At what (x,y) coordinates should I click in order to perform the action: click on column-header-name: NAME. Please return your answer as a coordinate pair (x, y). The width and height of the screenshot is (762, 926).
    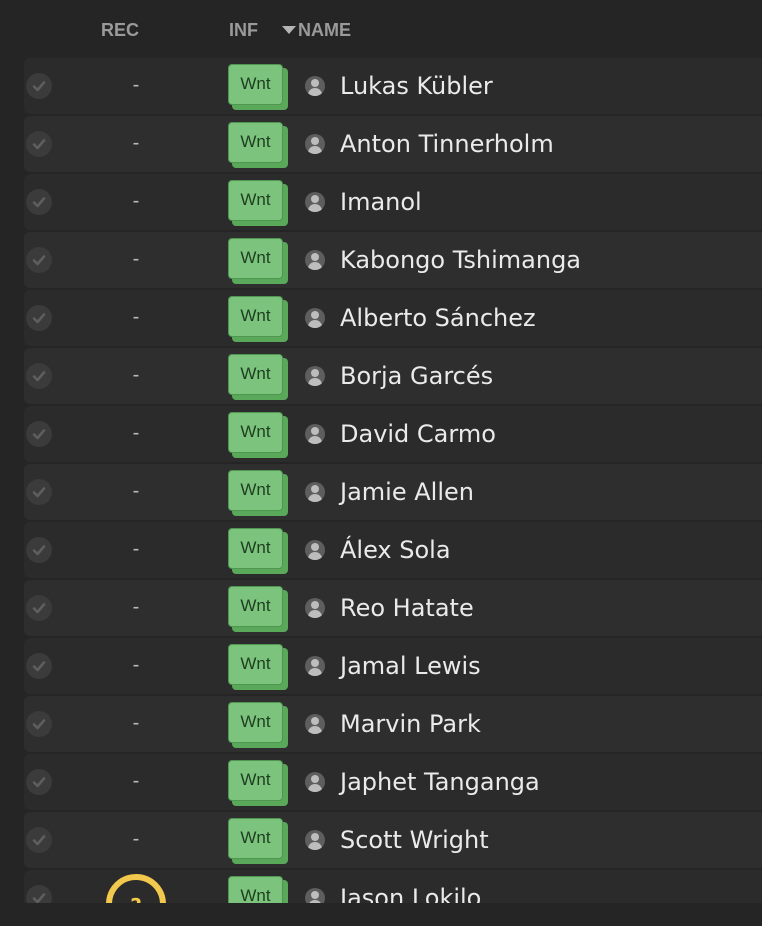
    Looking at the image, I should click on (316, 30).